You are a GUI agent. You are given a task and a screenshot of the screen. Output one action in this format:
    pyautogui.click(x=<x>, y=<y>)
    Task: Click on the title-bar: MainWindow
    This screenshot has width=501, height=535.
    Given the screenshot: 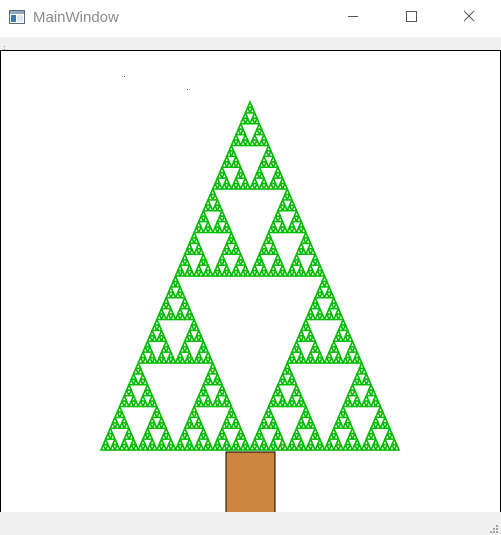 What is the action you would take?
    pyautogui.click(x=250, y=18)
    